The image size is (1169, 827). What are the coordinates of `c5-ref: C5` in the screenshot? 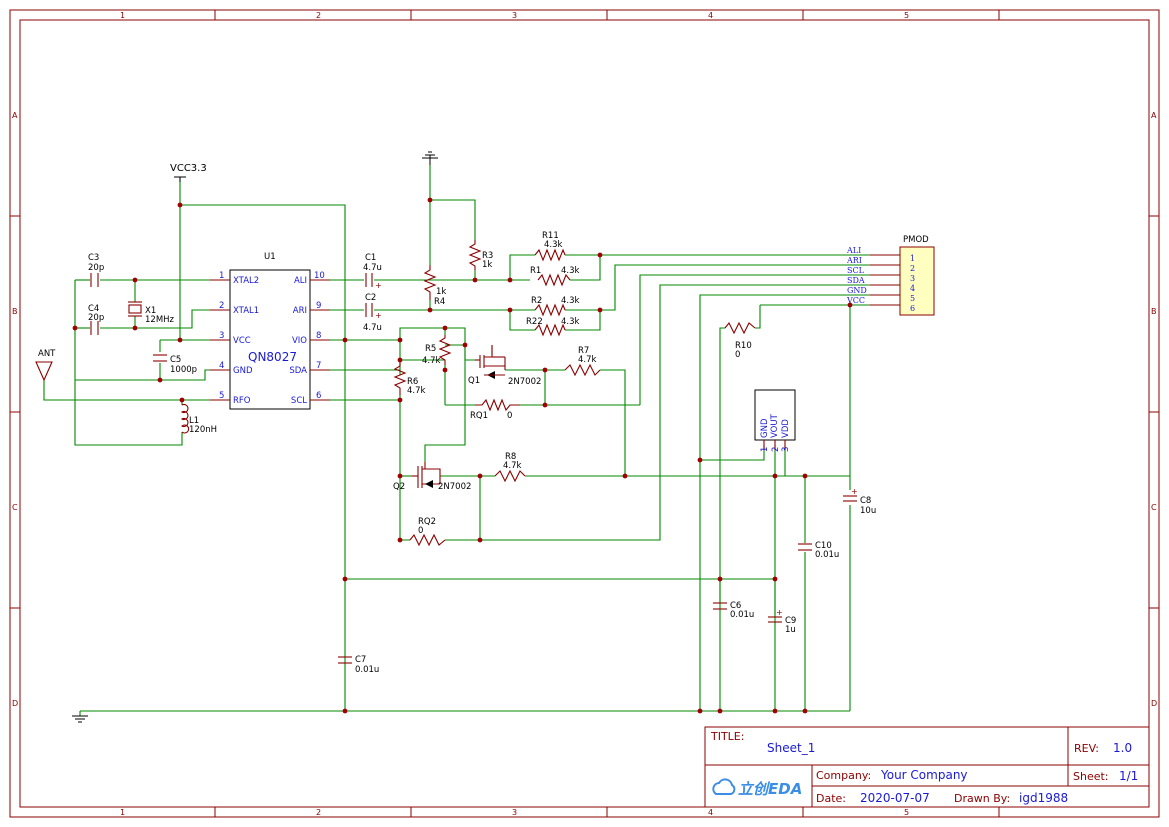 It's located at (175, 360).